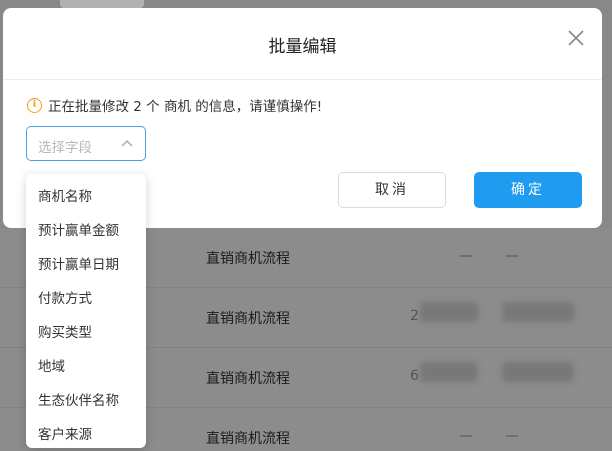 The width and height of the screenshot is (612, 451). I want to click on field-option: 购买类型, so click(86, 333).